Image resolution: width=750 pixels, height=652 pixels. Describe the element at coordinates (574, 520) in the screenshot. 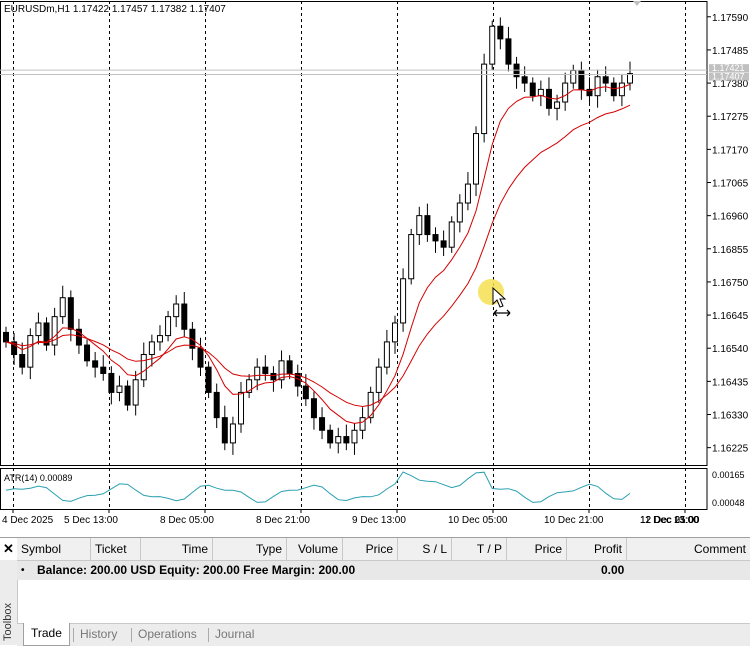

I see `time-axis-label: 10 Dec 21:00` at that location.